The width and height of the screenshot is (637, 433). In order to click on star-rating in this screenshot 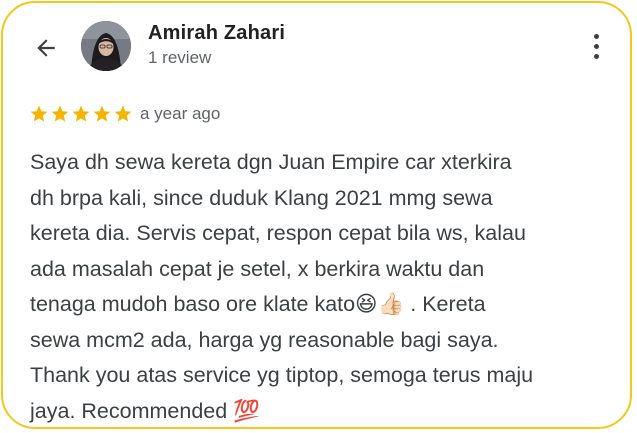, I will do `click(81, 114)`.